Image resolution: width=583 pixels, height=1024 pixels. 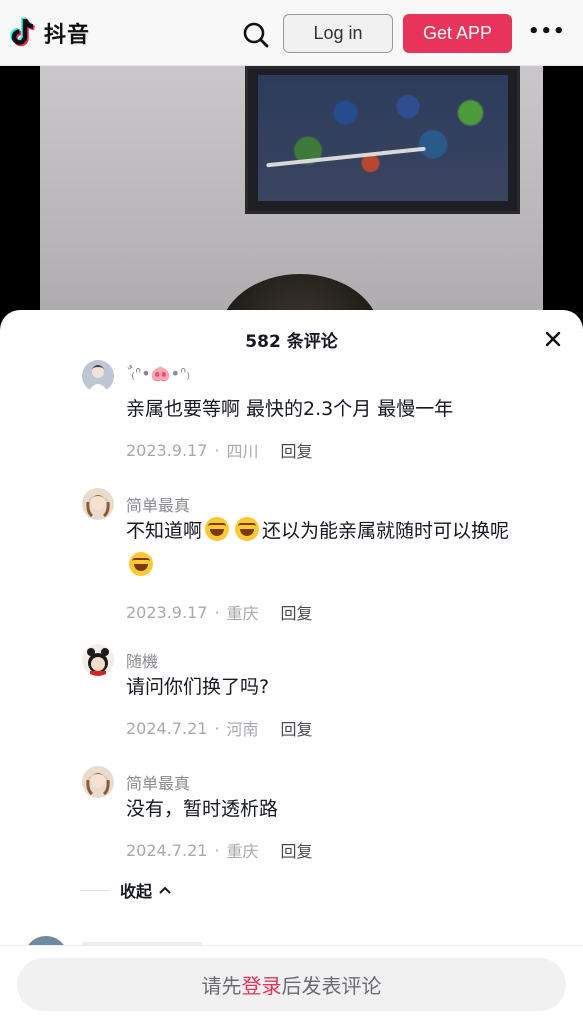 What do you see at coordinates (386, 531) in the screenshot?
I see `comment-text-part: 还以为能亲属就随时可以换呢` at bounding box center [386, 531].